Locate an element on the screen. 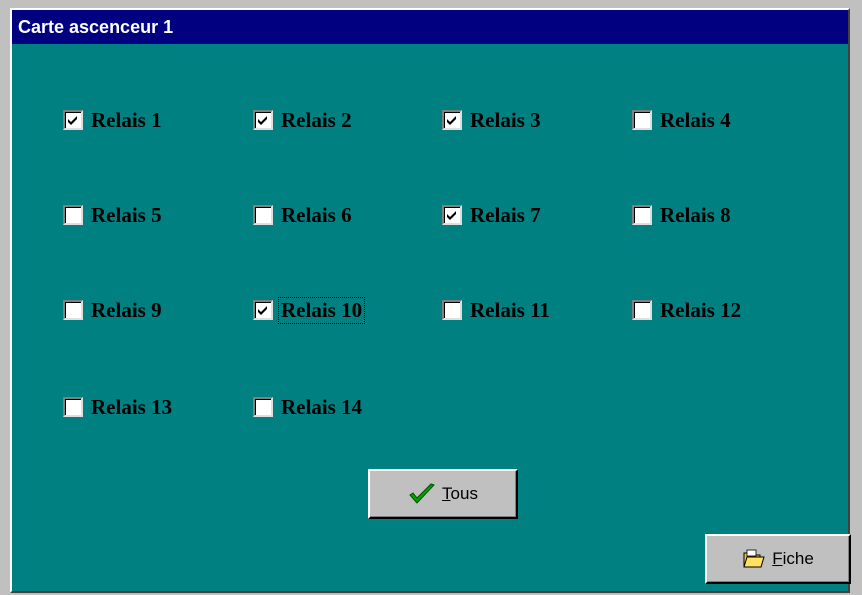  relais-12-checkbox: Relais 12 is located at coordinates (687, 310).